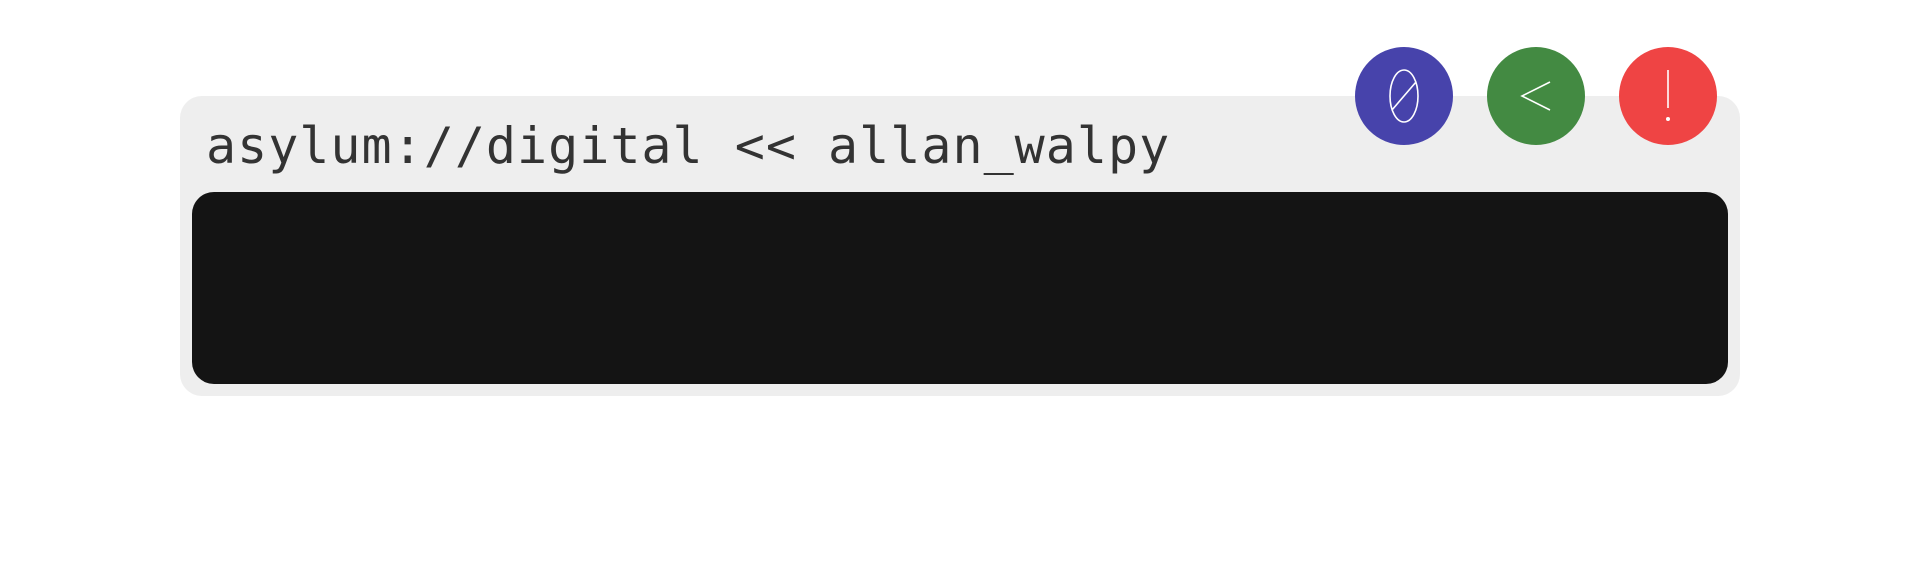 The image size is (1920, 576). I want to click on back-chevron-icon, so click(1536, 96).